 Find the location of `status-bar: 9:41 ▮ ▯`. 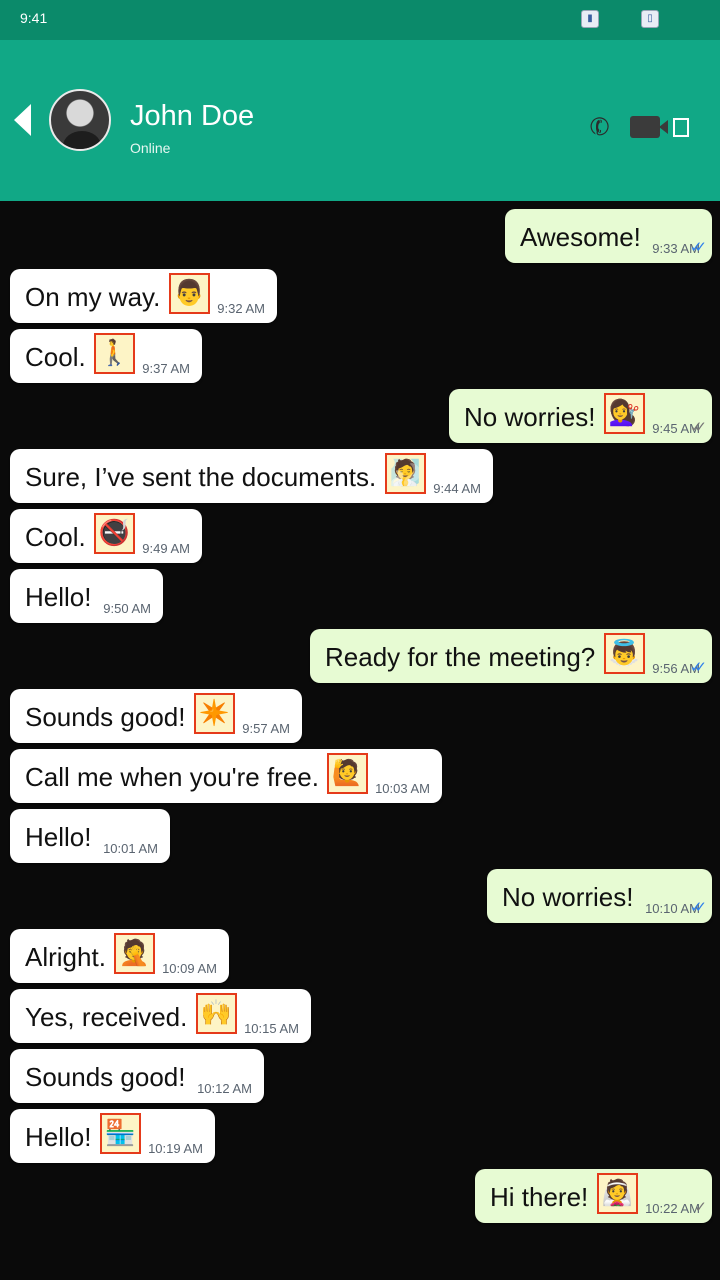

status-bar: 9:41 ▮ ▯ is located at coordinates (360, 20).